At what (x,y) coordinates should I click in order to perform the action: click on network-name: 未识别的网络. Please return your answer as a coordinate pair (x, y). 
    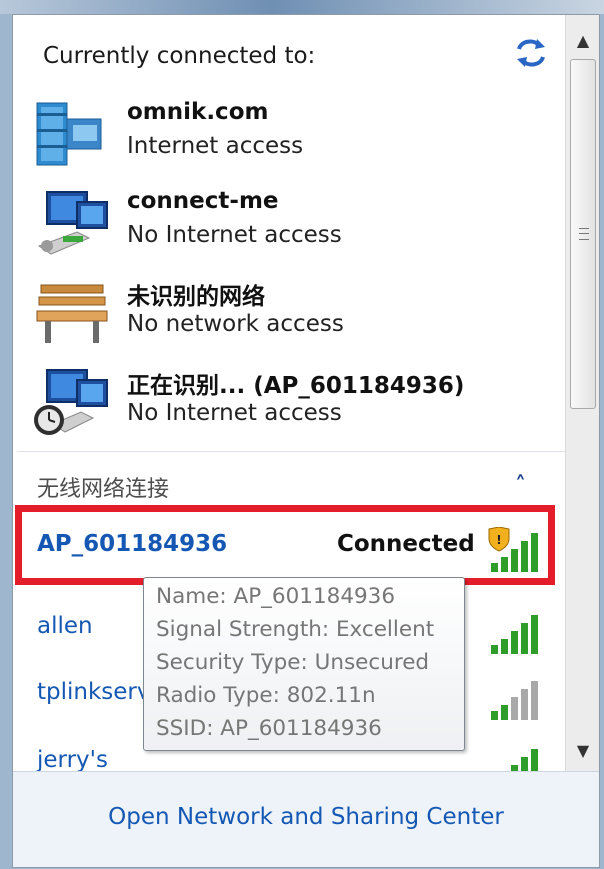
    Looking at the image, I should click on (196, 297).